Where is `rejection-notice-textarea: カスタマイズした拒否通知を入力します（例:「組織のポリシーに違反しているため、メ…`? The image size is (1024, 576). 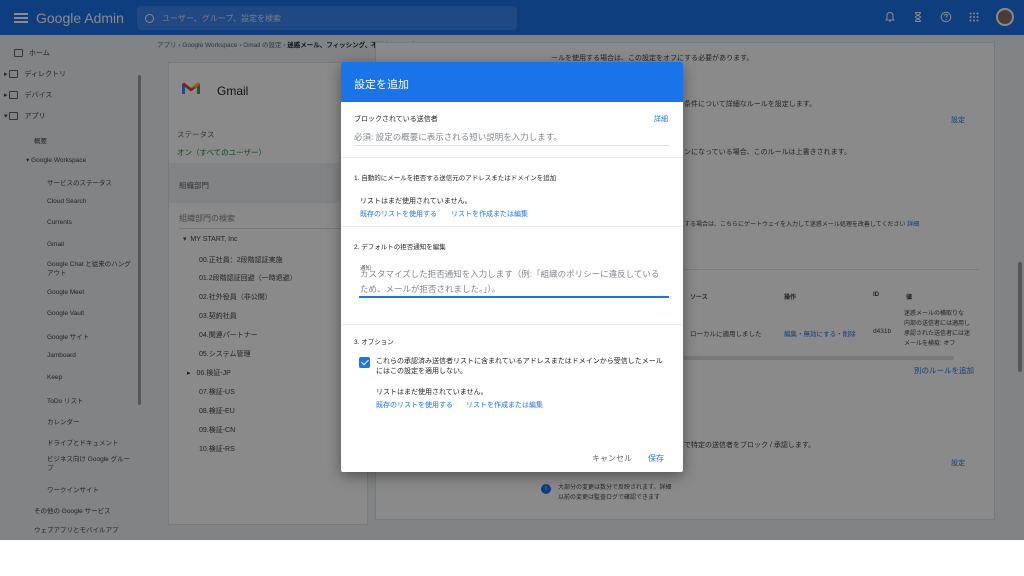 rejection-notice-textarea: カスタマイズした拒否通知を入力します（例:「組織のポリシーに違反しているため、メ… is located at coordinates (512, 282).